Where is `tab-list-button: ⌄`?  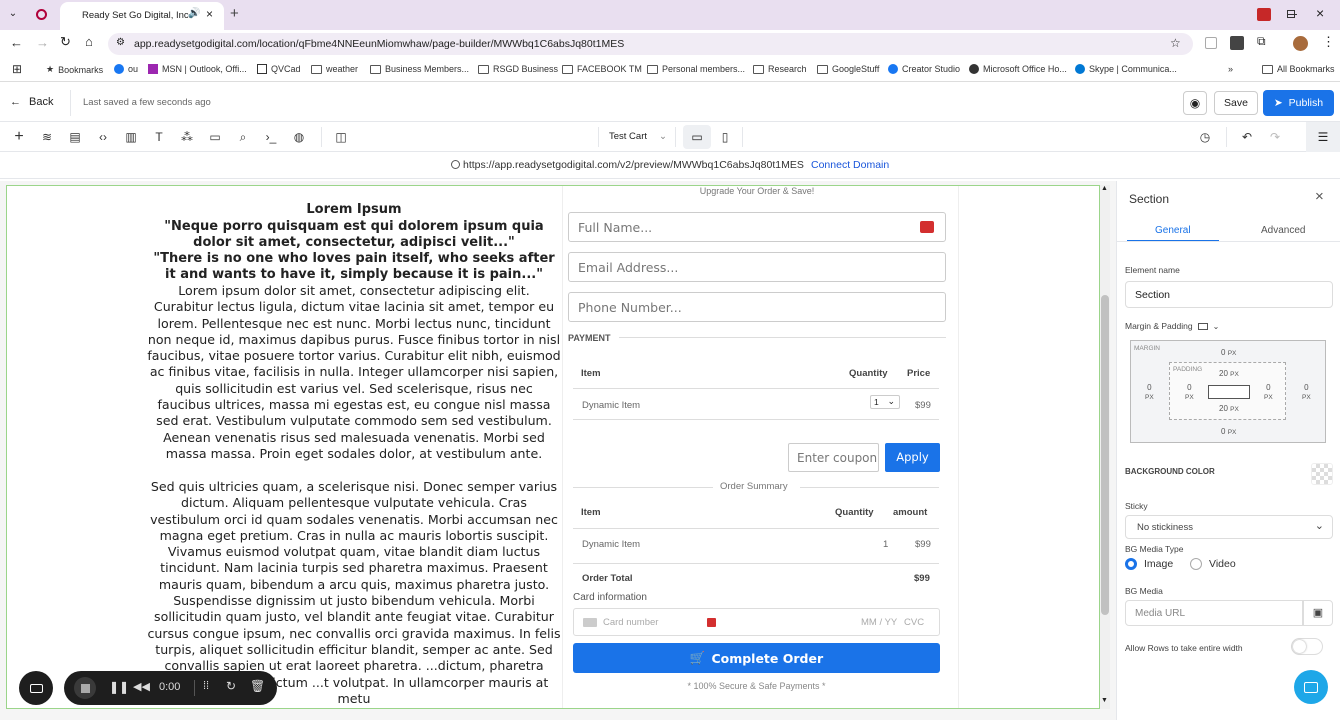
tab-list-button: ⌄ is located at coordinates (13, 15).